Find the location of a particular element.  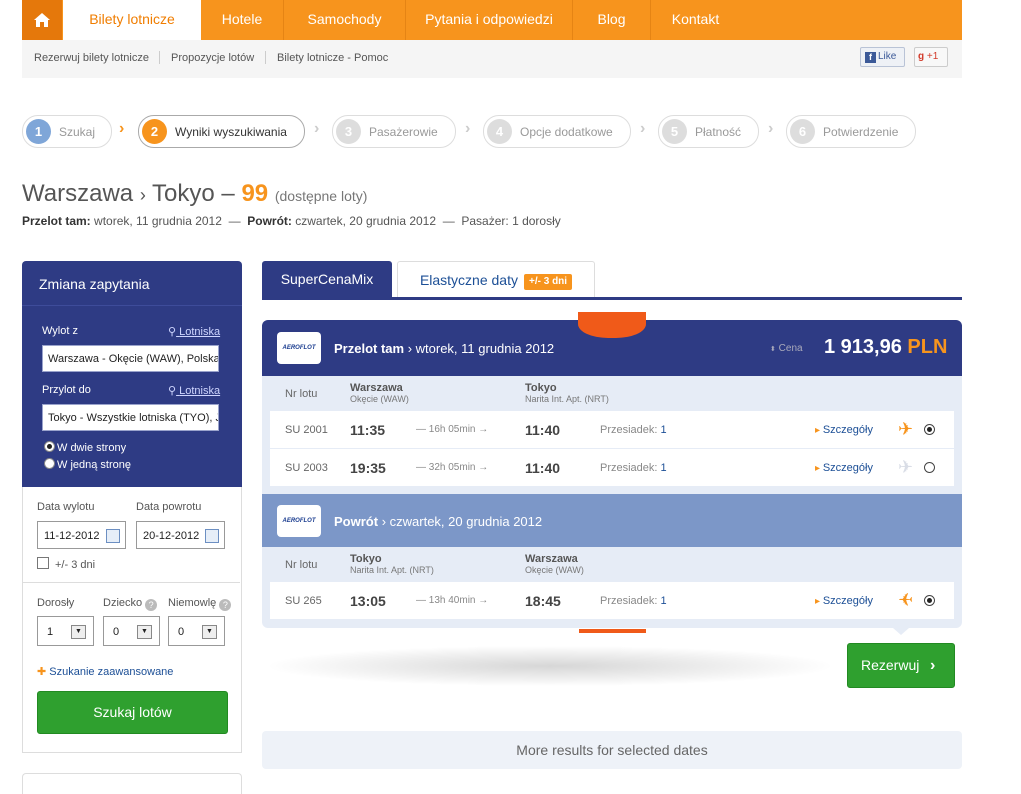

total-price: 1 913,96 PLN is located at coordinates (885, 347).